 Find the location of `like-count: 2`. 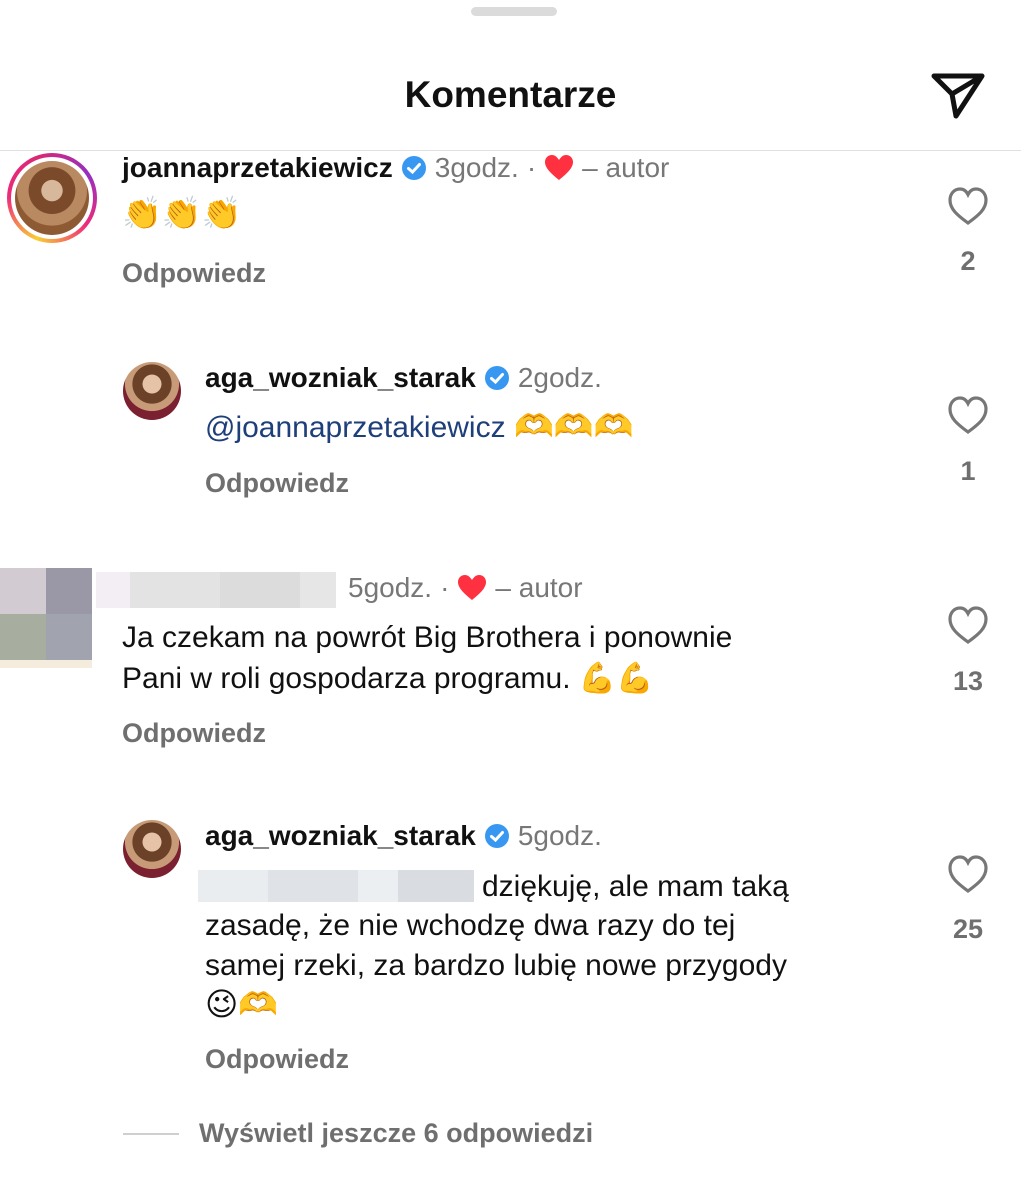

like-count: 2 is located at coordinates (968, 261).